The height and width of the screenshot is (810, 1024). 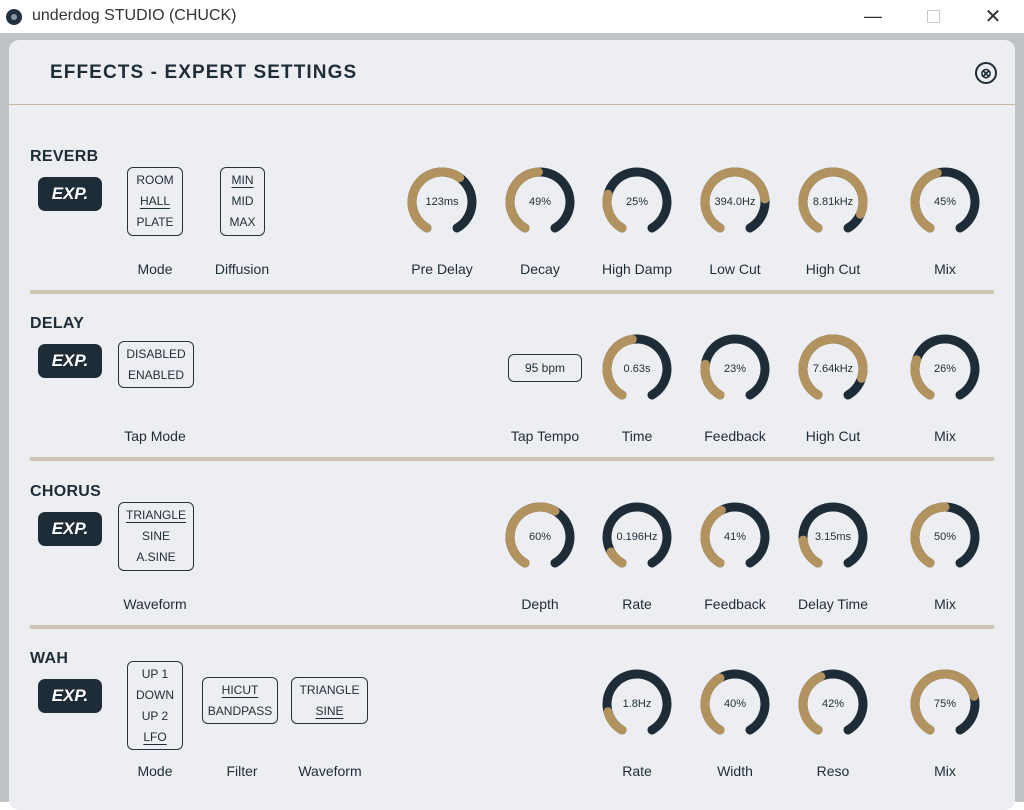 What do you see at coordinates (154, 737) in the screenshot?
I see `wah-mode-lfo: LFO` at bounding box center [154, 737].